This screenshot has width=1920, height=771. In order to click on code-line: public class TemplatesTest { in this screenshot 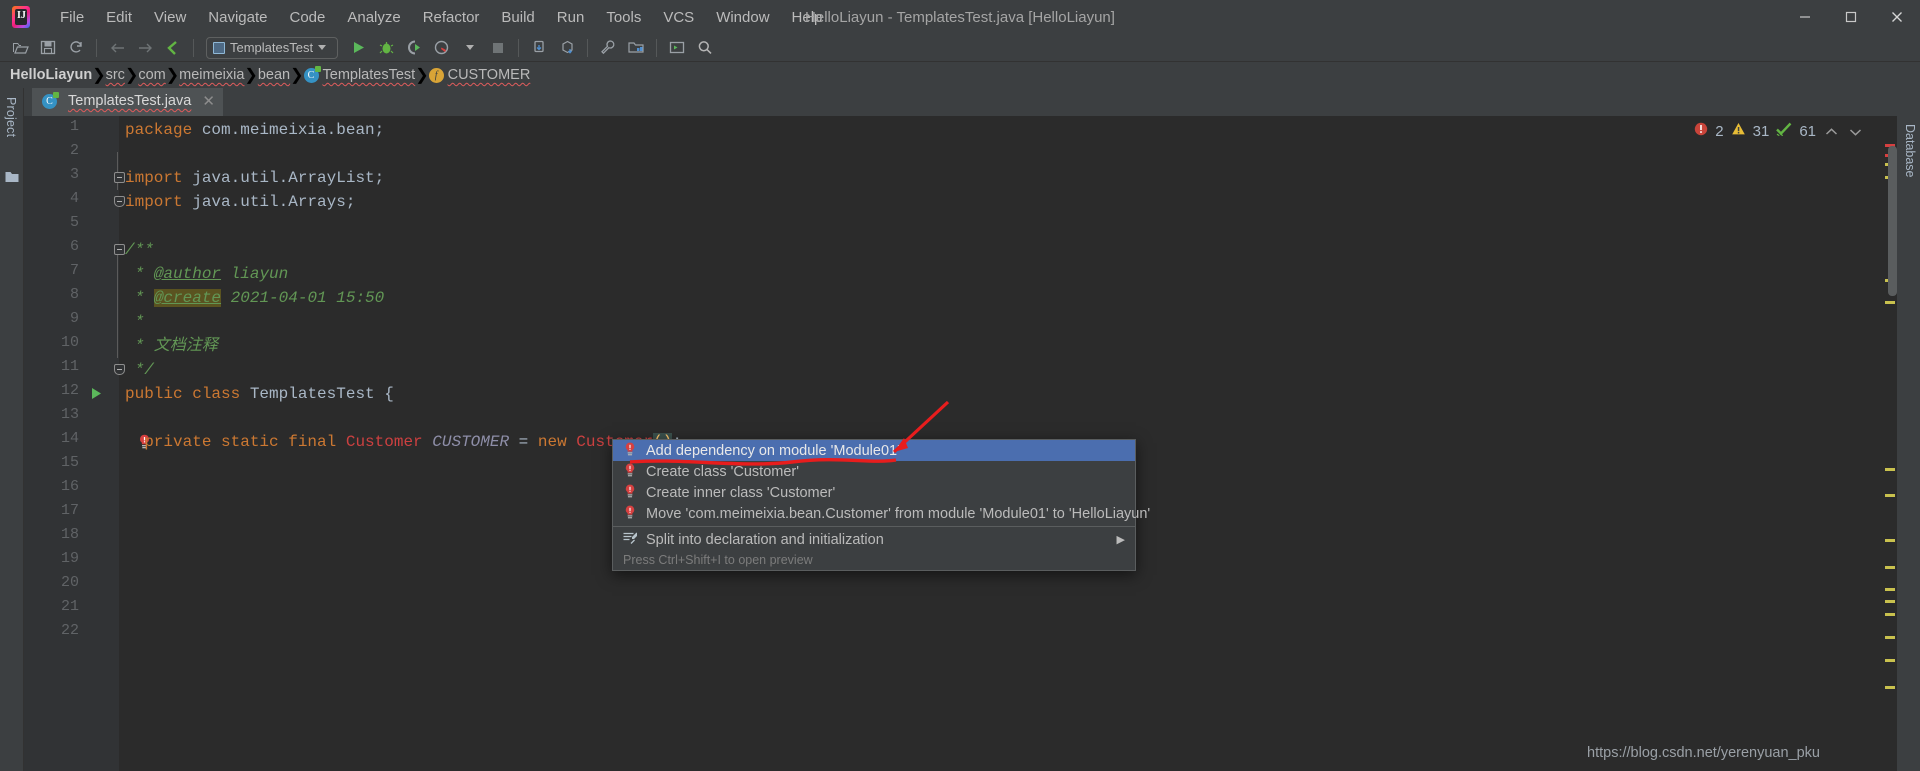, I will do `click(259, 394)`.